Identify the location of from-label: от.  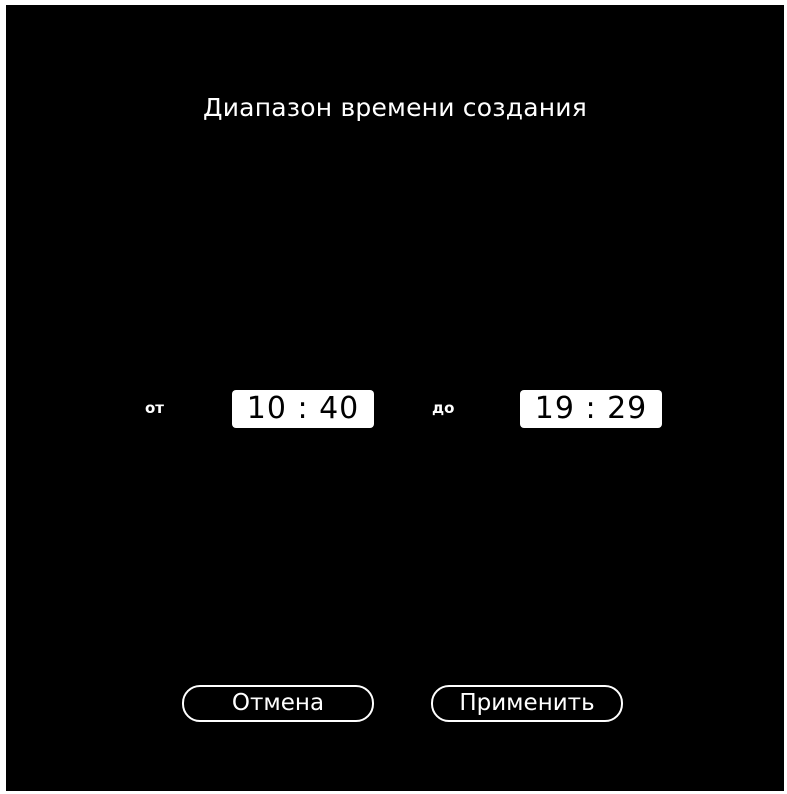
(154, 408).